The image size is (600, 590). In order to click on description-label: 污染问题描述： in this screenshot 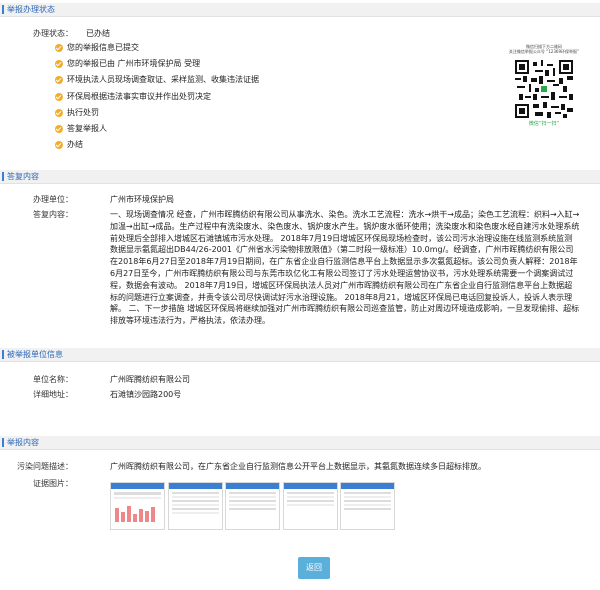, I will do `click(45, 466)`.